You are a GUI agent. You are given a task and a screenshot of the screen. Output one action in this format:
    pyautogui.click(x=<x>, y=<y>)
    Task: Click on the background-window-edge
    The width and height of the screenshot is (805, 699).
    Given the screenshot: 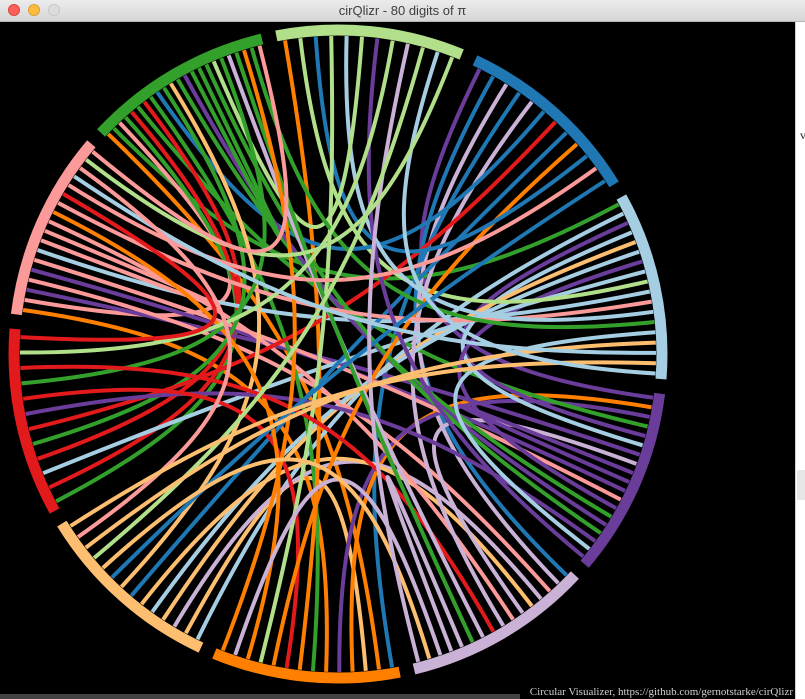 What is the action you would take?
    pyautogui.click(x=800, y=360)
    